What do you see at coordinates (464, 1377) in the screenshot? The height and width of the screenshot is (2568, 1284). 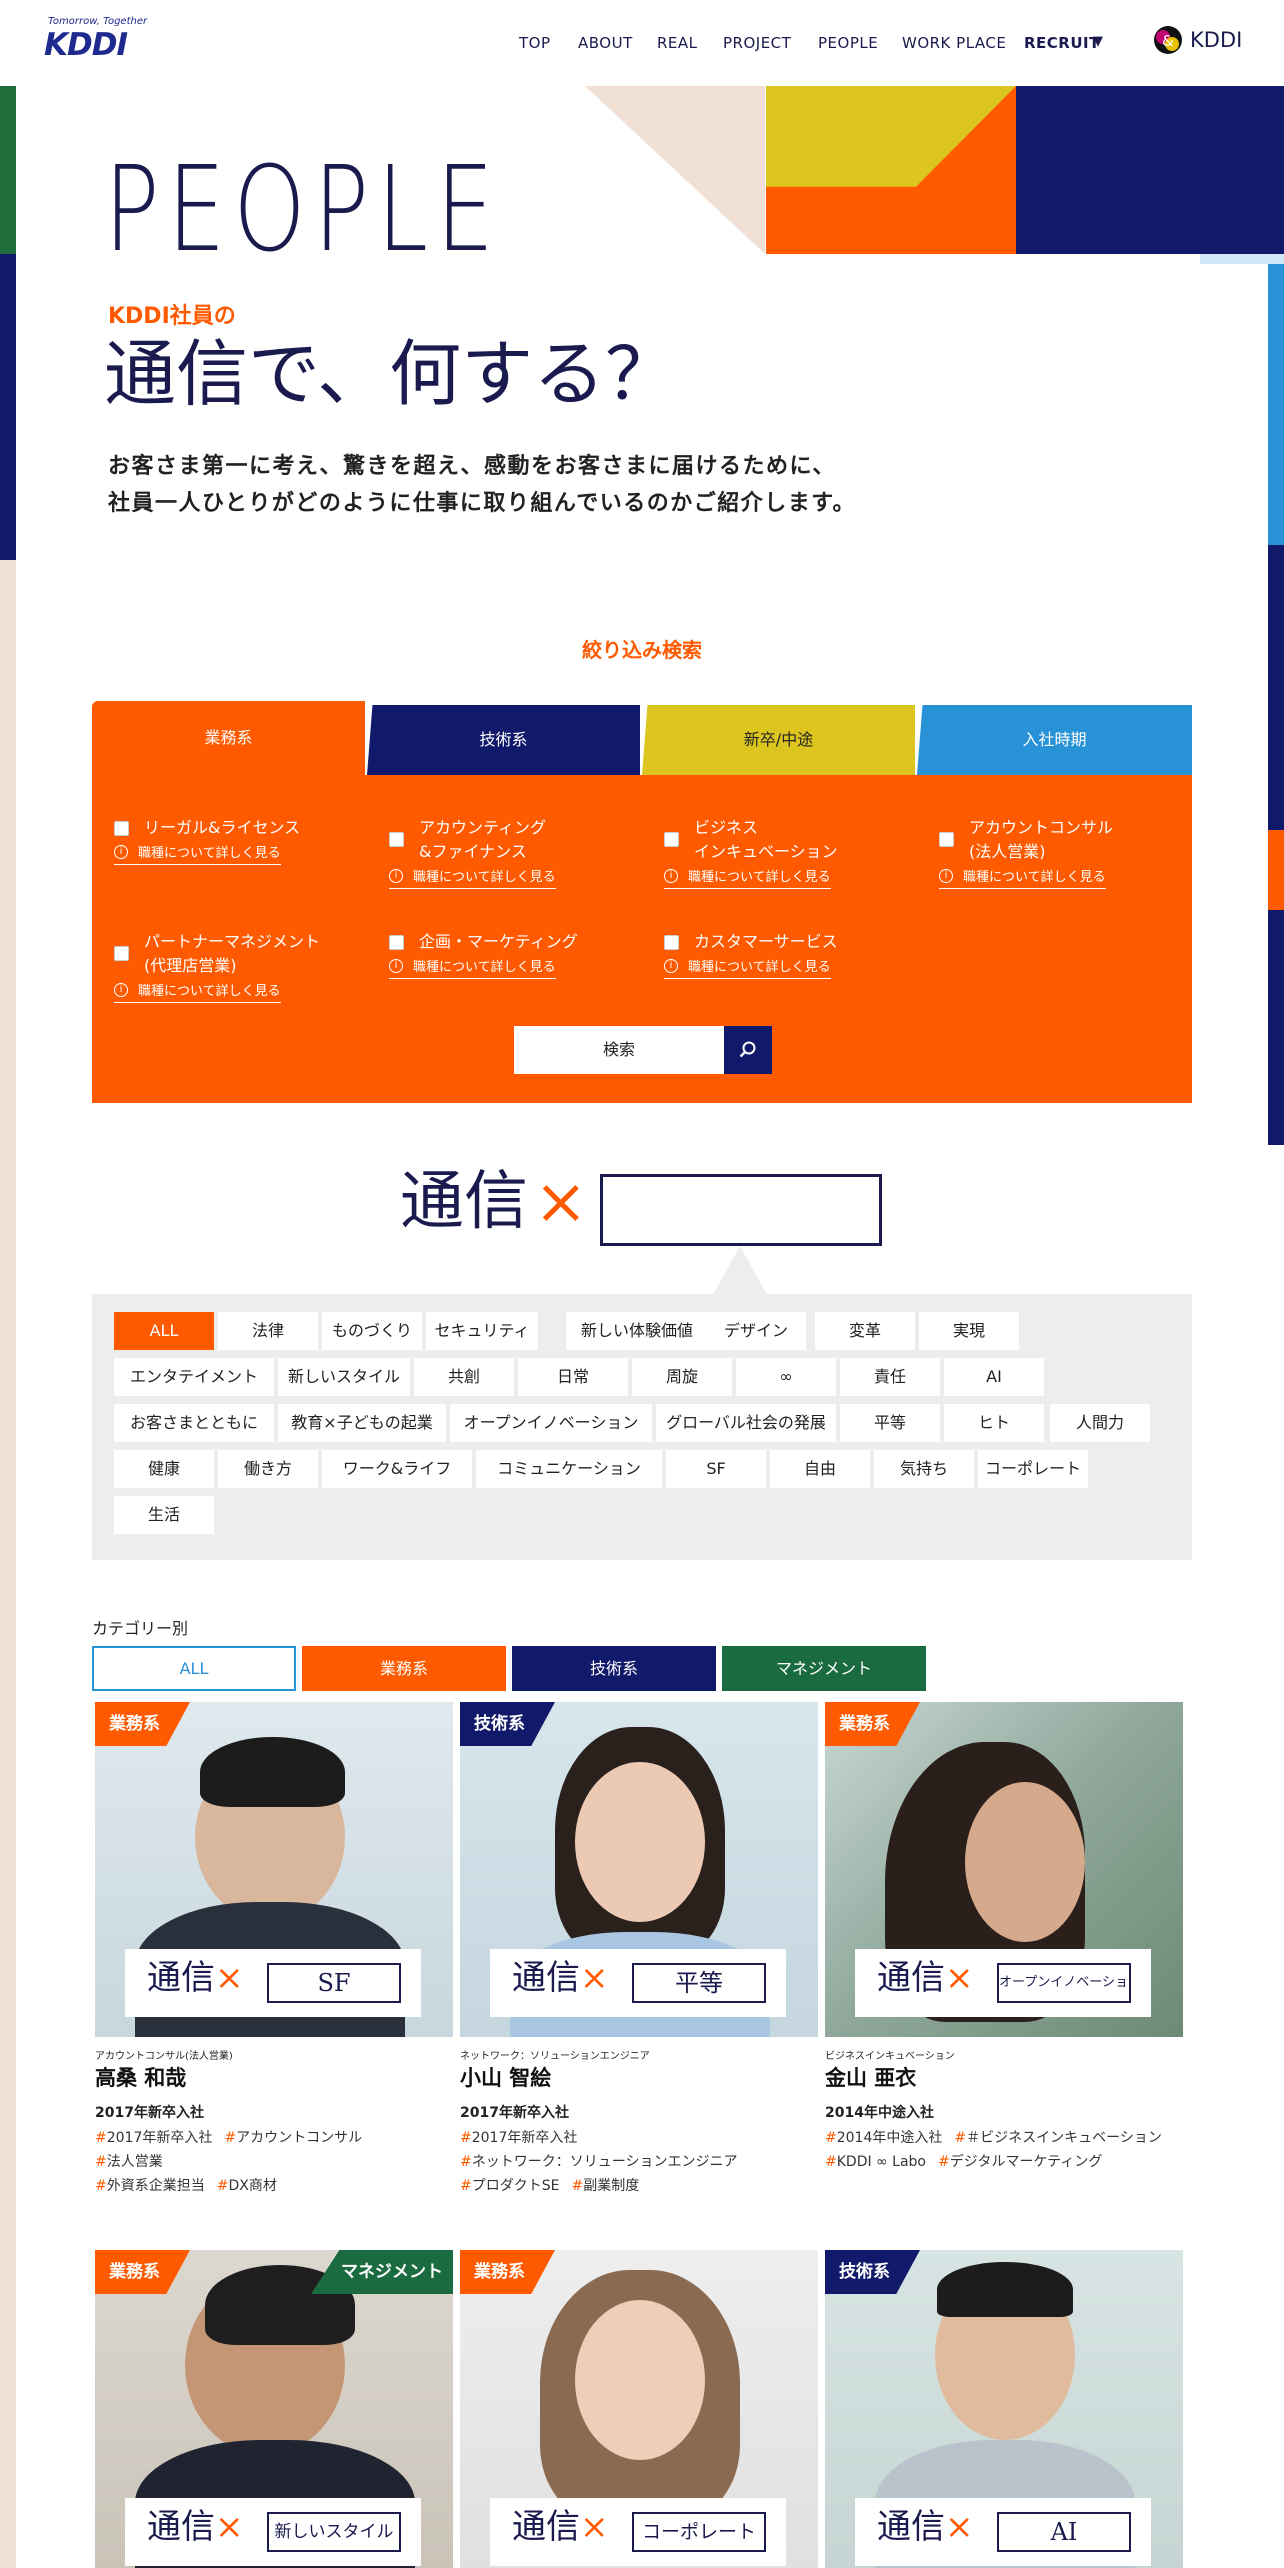 I see `keyword-tag: 共創` at bounding box center [464, 1377].